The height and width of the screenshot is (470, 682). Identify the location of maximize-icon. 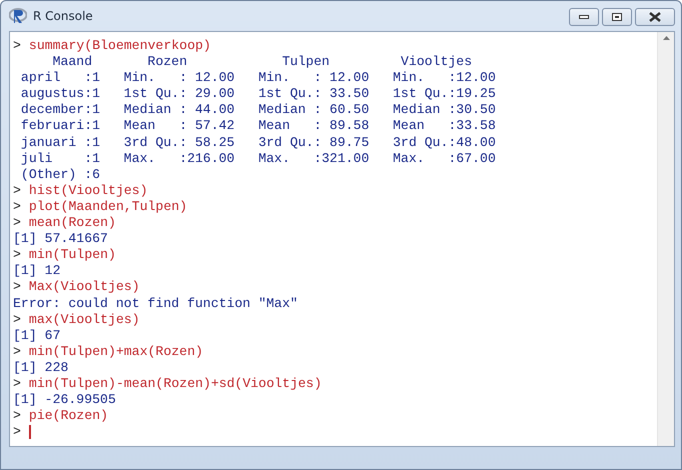
(617, 17).